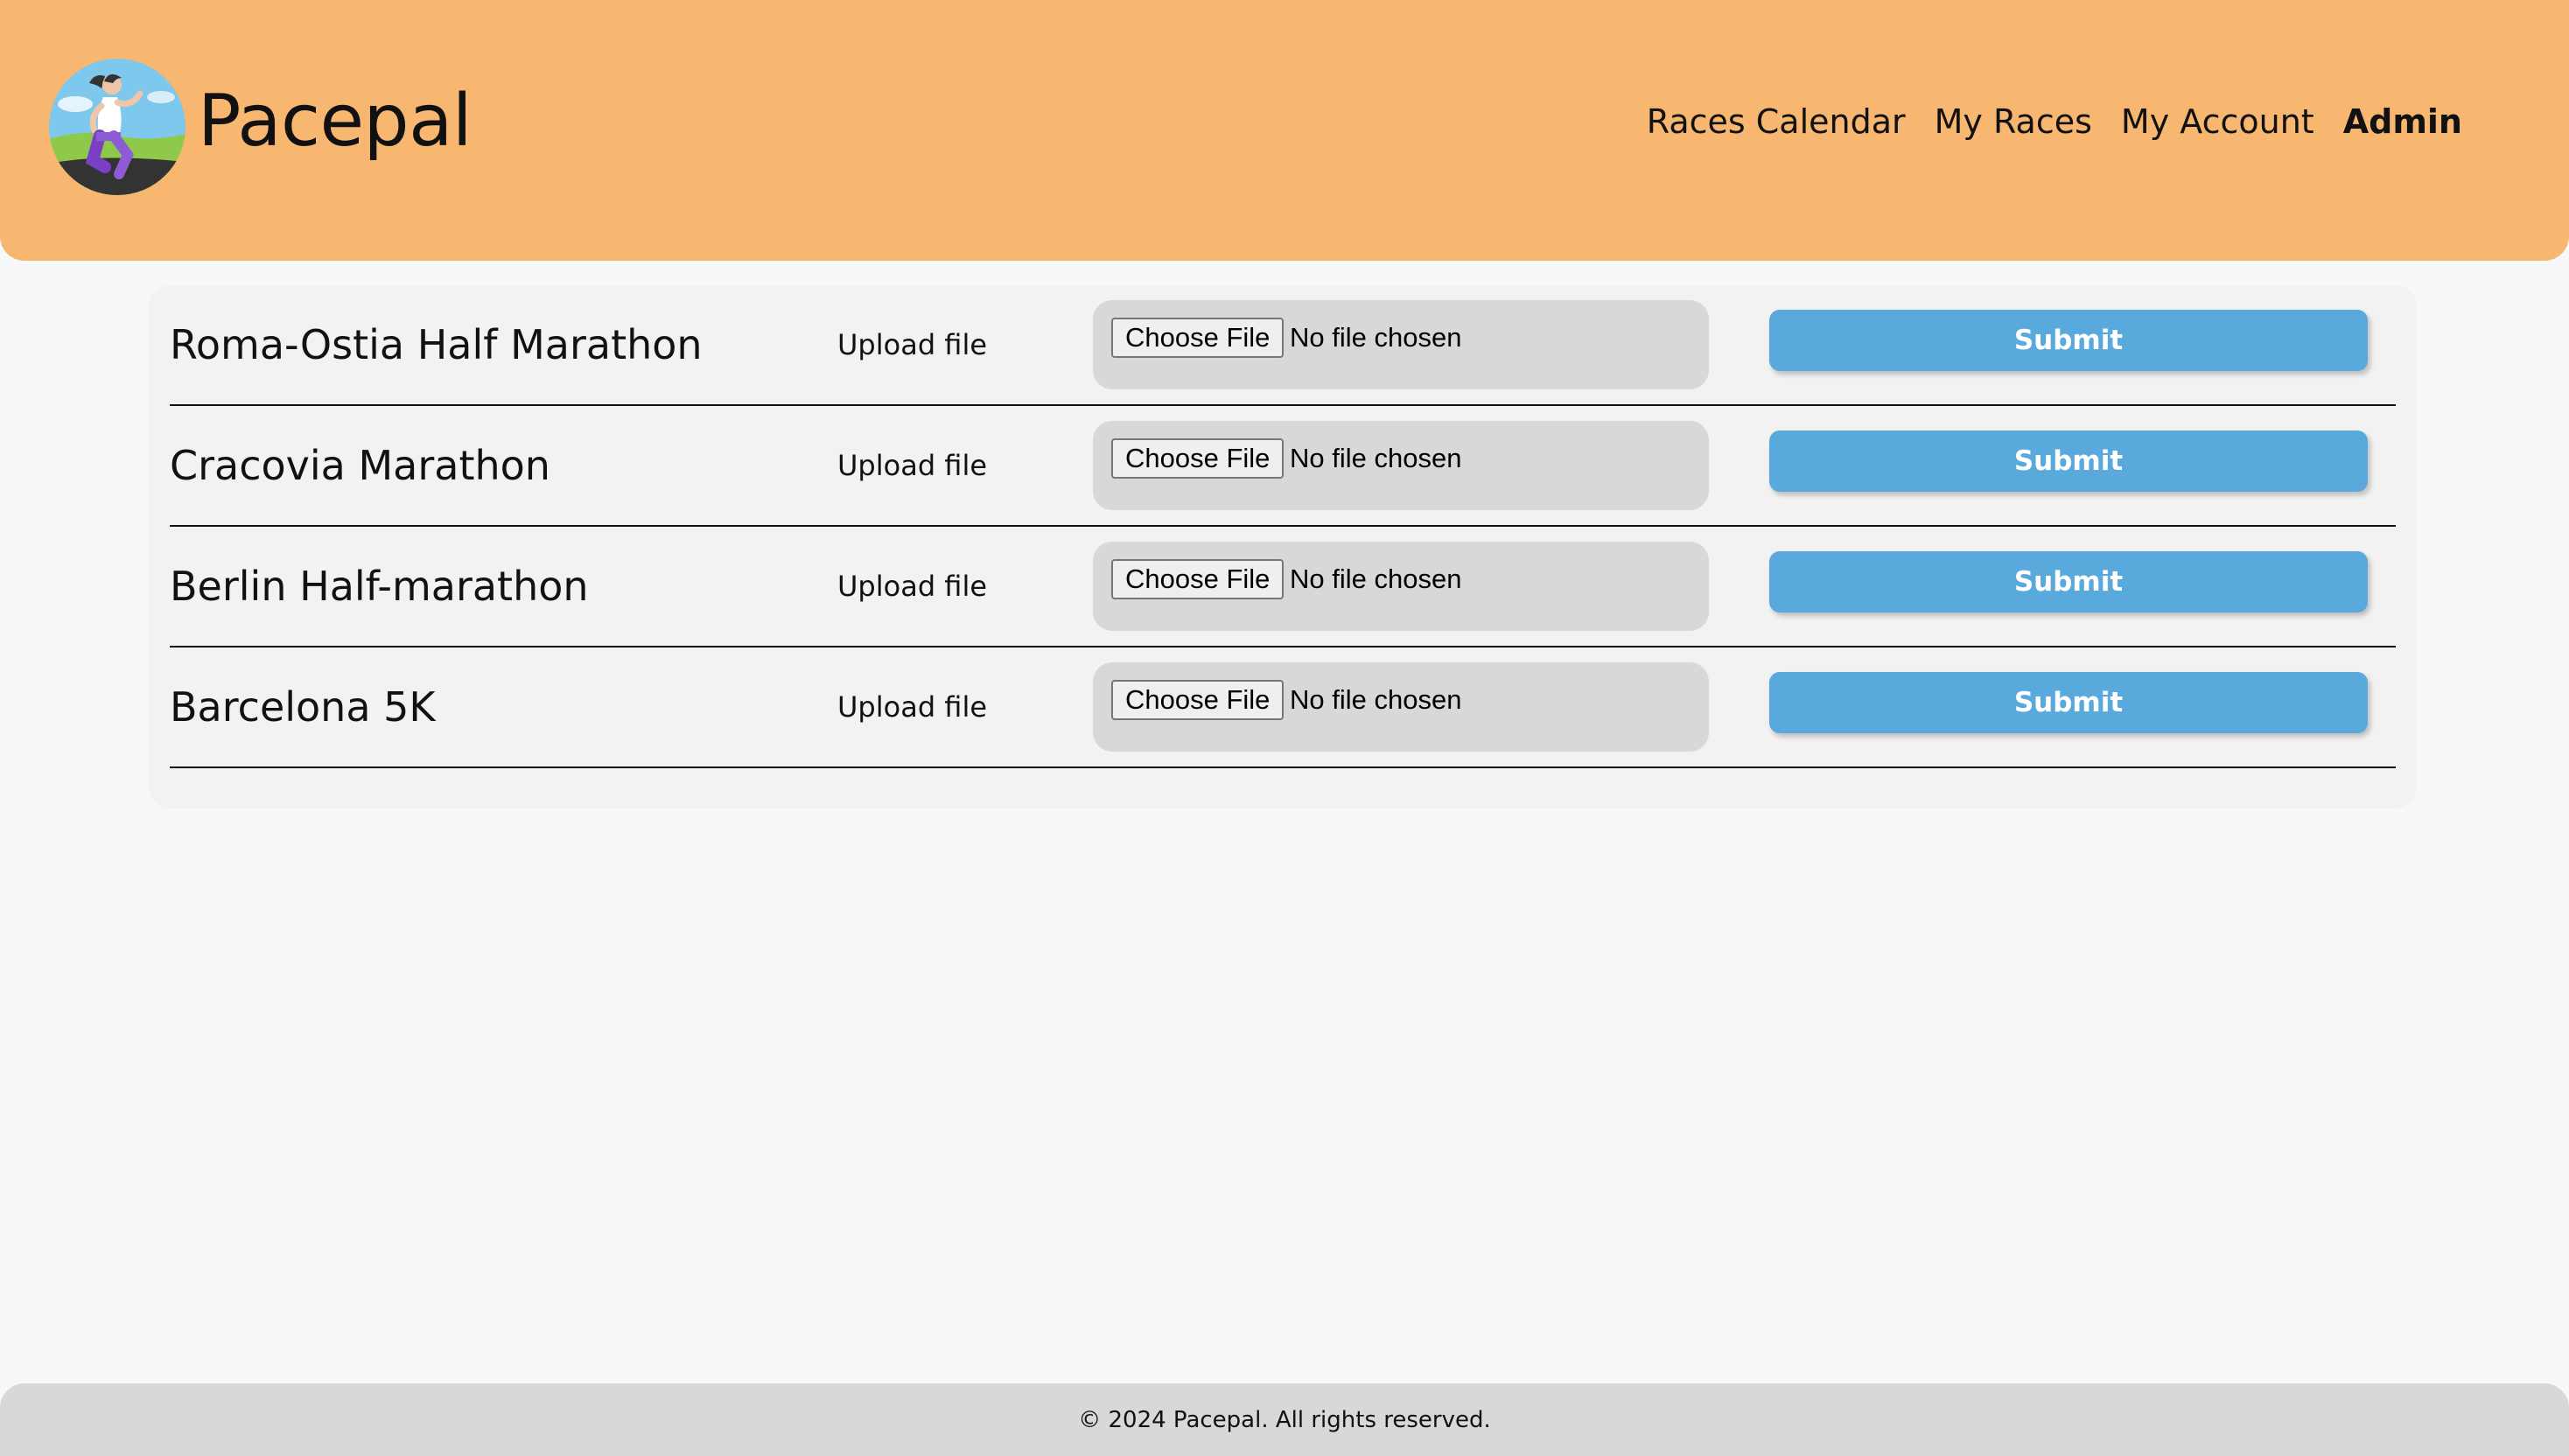 The width and height of the screenshot is (2569, 1456). What do you see at coordinates (303, 707) in the screenshot?
I see `race-name: Barcelona 5K` at bounding box center [303, 707].